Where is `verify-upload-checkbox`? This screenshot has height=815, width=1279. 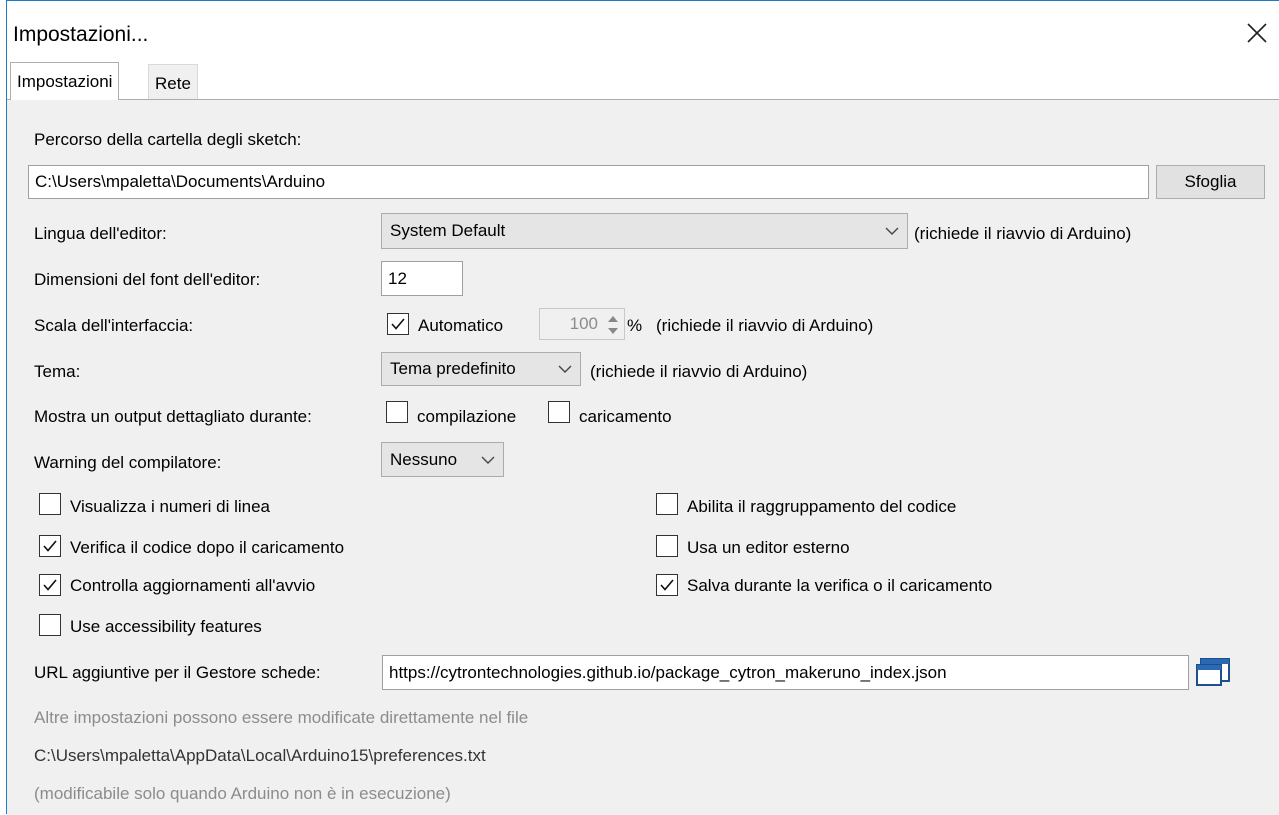
verify-upload-checkbox is located at coordinates (50, 546).